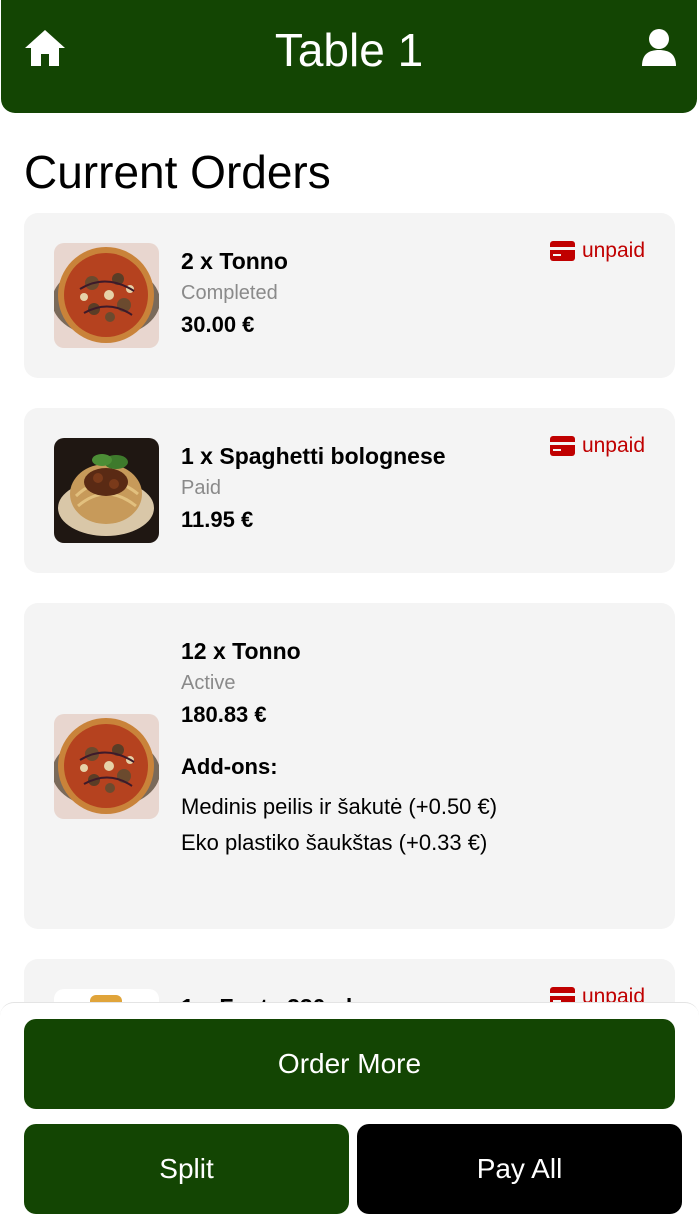  Describe the element at coordinates (106, 490) in the screenshot. I see `spaghetti-image` at that location.